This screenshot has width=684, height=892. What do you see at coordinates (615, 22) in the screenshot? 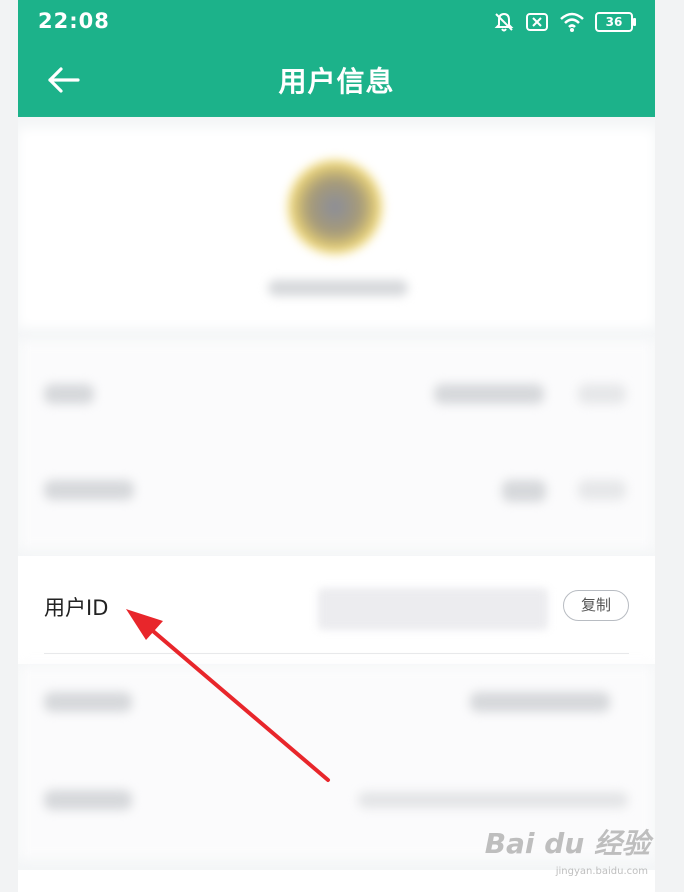
I see `battery-icon: 36` at bounding box center [615, 22].